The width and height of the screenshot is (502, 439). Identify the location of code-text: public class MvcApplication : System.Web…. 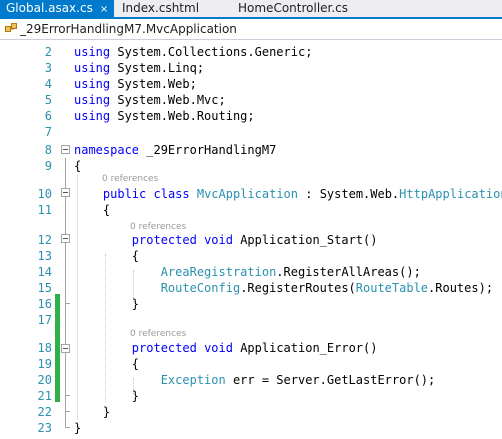
(288, 194).